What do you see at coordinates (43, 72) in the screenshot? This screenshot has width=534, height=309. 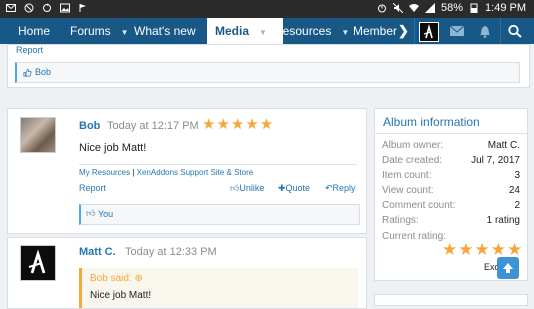 I see `liker-name: Bob` at bounding box center [43, 72].